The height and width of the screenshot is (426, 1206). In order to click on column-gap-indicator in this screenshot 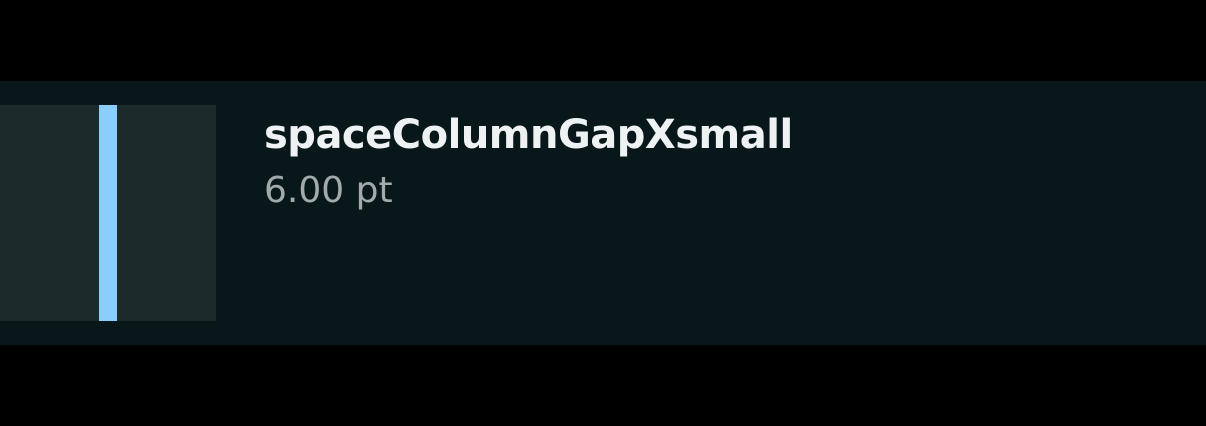, I will do `click(108, 213)`.